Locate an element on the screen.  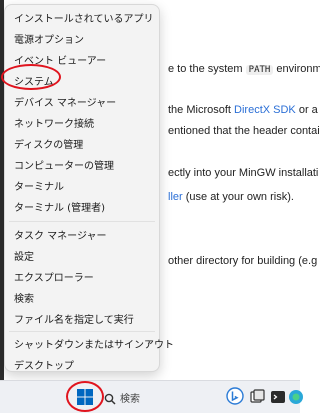
installer-link: ller is located at coordinates (175, 197).